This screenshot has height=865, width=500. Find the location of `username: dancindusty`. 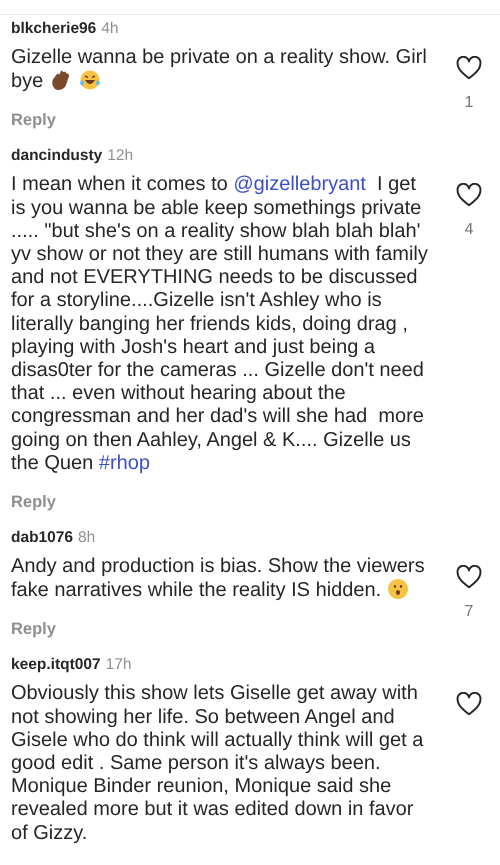

username: dancindusty is located at coordinates (56, 156).